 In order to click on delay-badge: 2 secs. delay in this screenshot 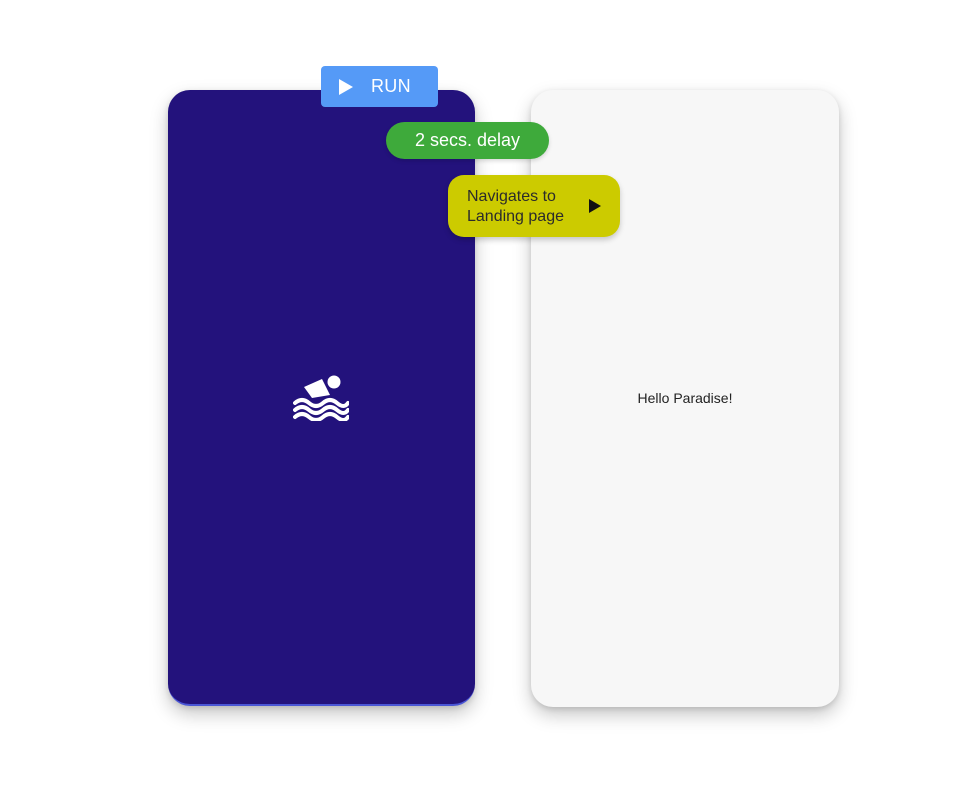, I will do `click(467, 140)`.